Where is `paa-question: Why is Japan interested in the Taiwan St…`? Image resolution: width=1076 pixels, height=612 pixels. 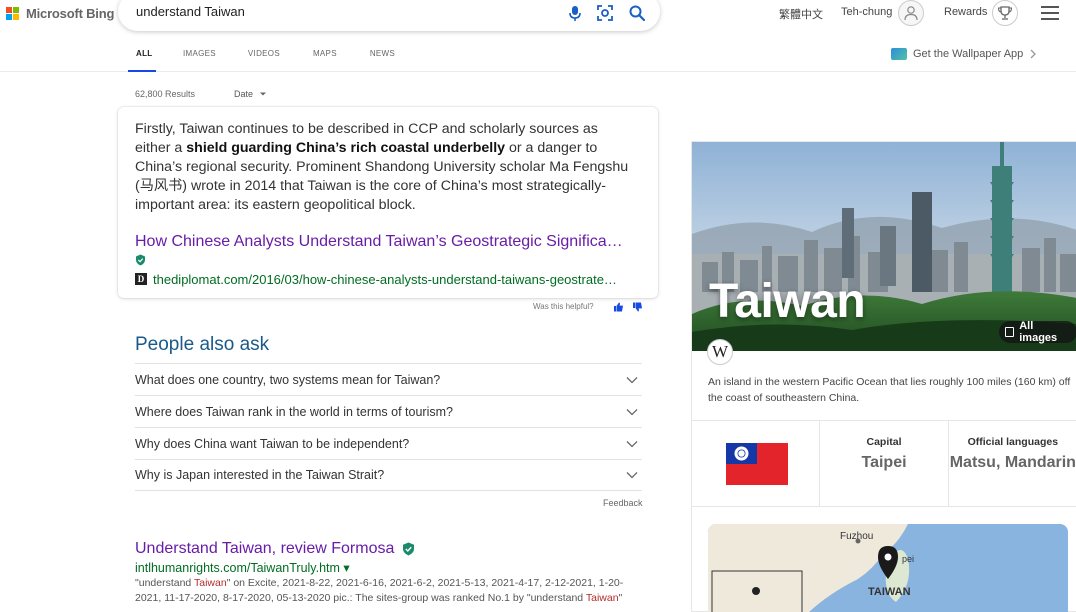
paa-question: Why is Japan interested in the Taiwan St… is located at coordinates (388, 475).